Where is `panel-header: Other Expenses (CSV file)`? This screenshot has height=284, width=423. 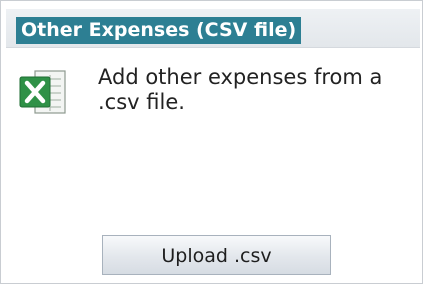 panel-header: Other Expenses (CSV file) is located at coordinates (213, 28).